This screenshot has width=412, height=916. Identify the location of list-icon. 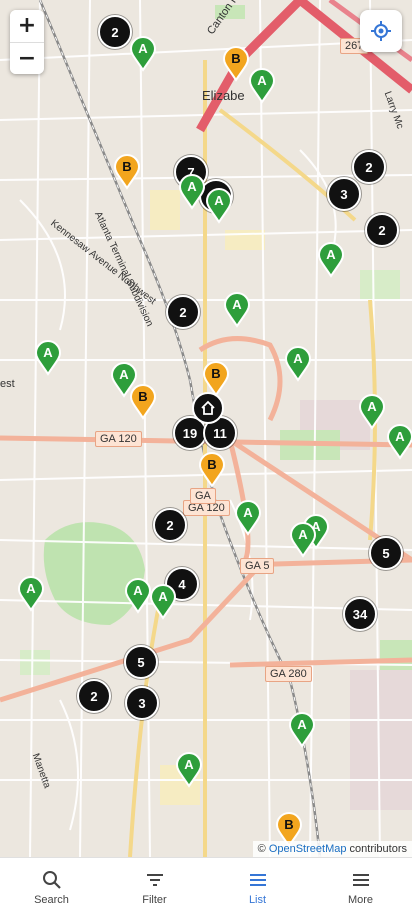
(257, 879).